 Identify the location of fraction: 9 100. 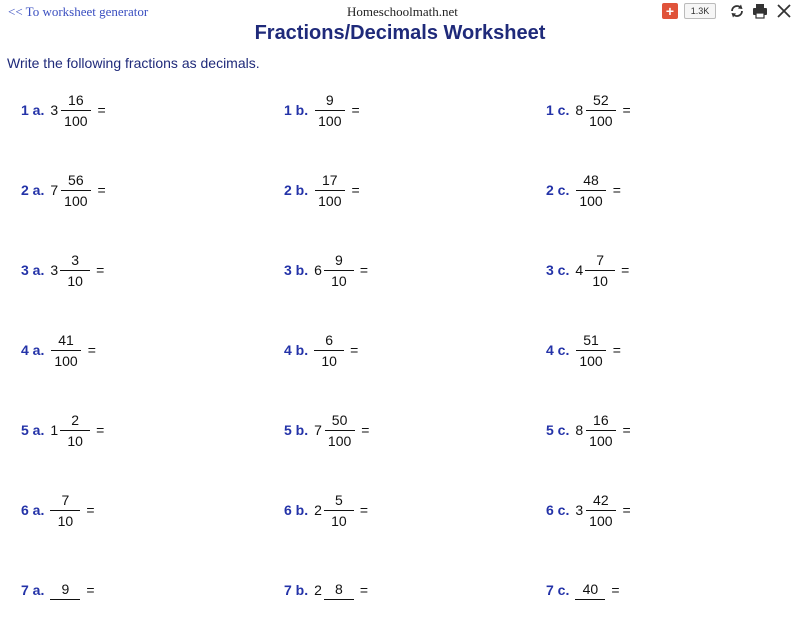
(329, 110).